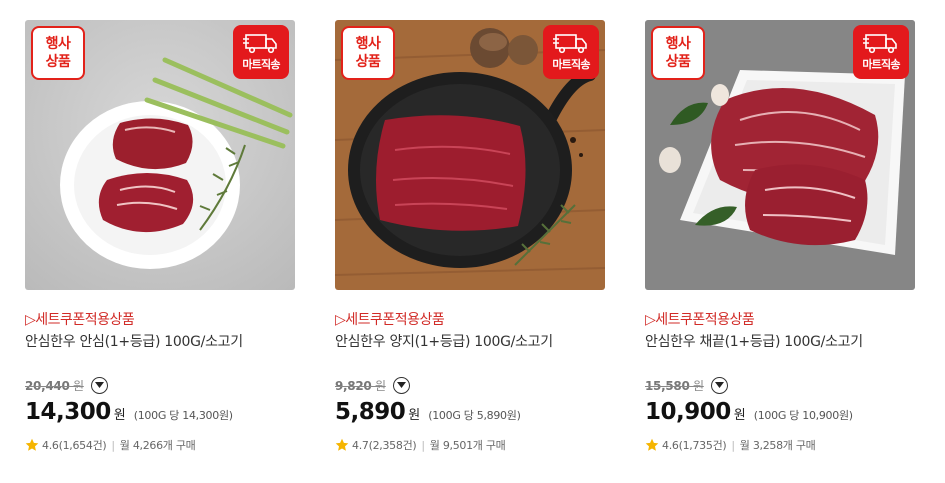 The width and height of the screenshot is (945, 483). What do you see at coordinates (54, 385) in the screenshot?
I see `original-price: 20,440 원` at bounding box center [54, 385].